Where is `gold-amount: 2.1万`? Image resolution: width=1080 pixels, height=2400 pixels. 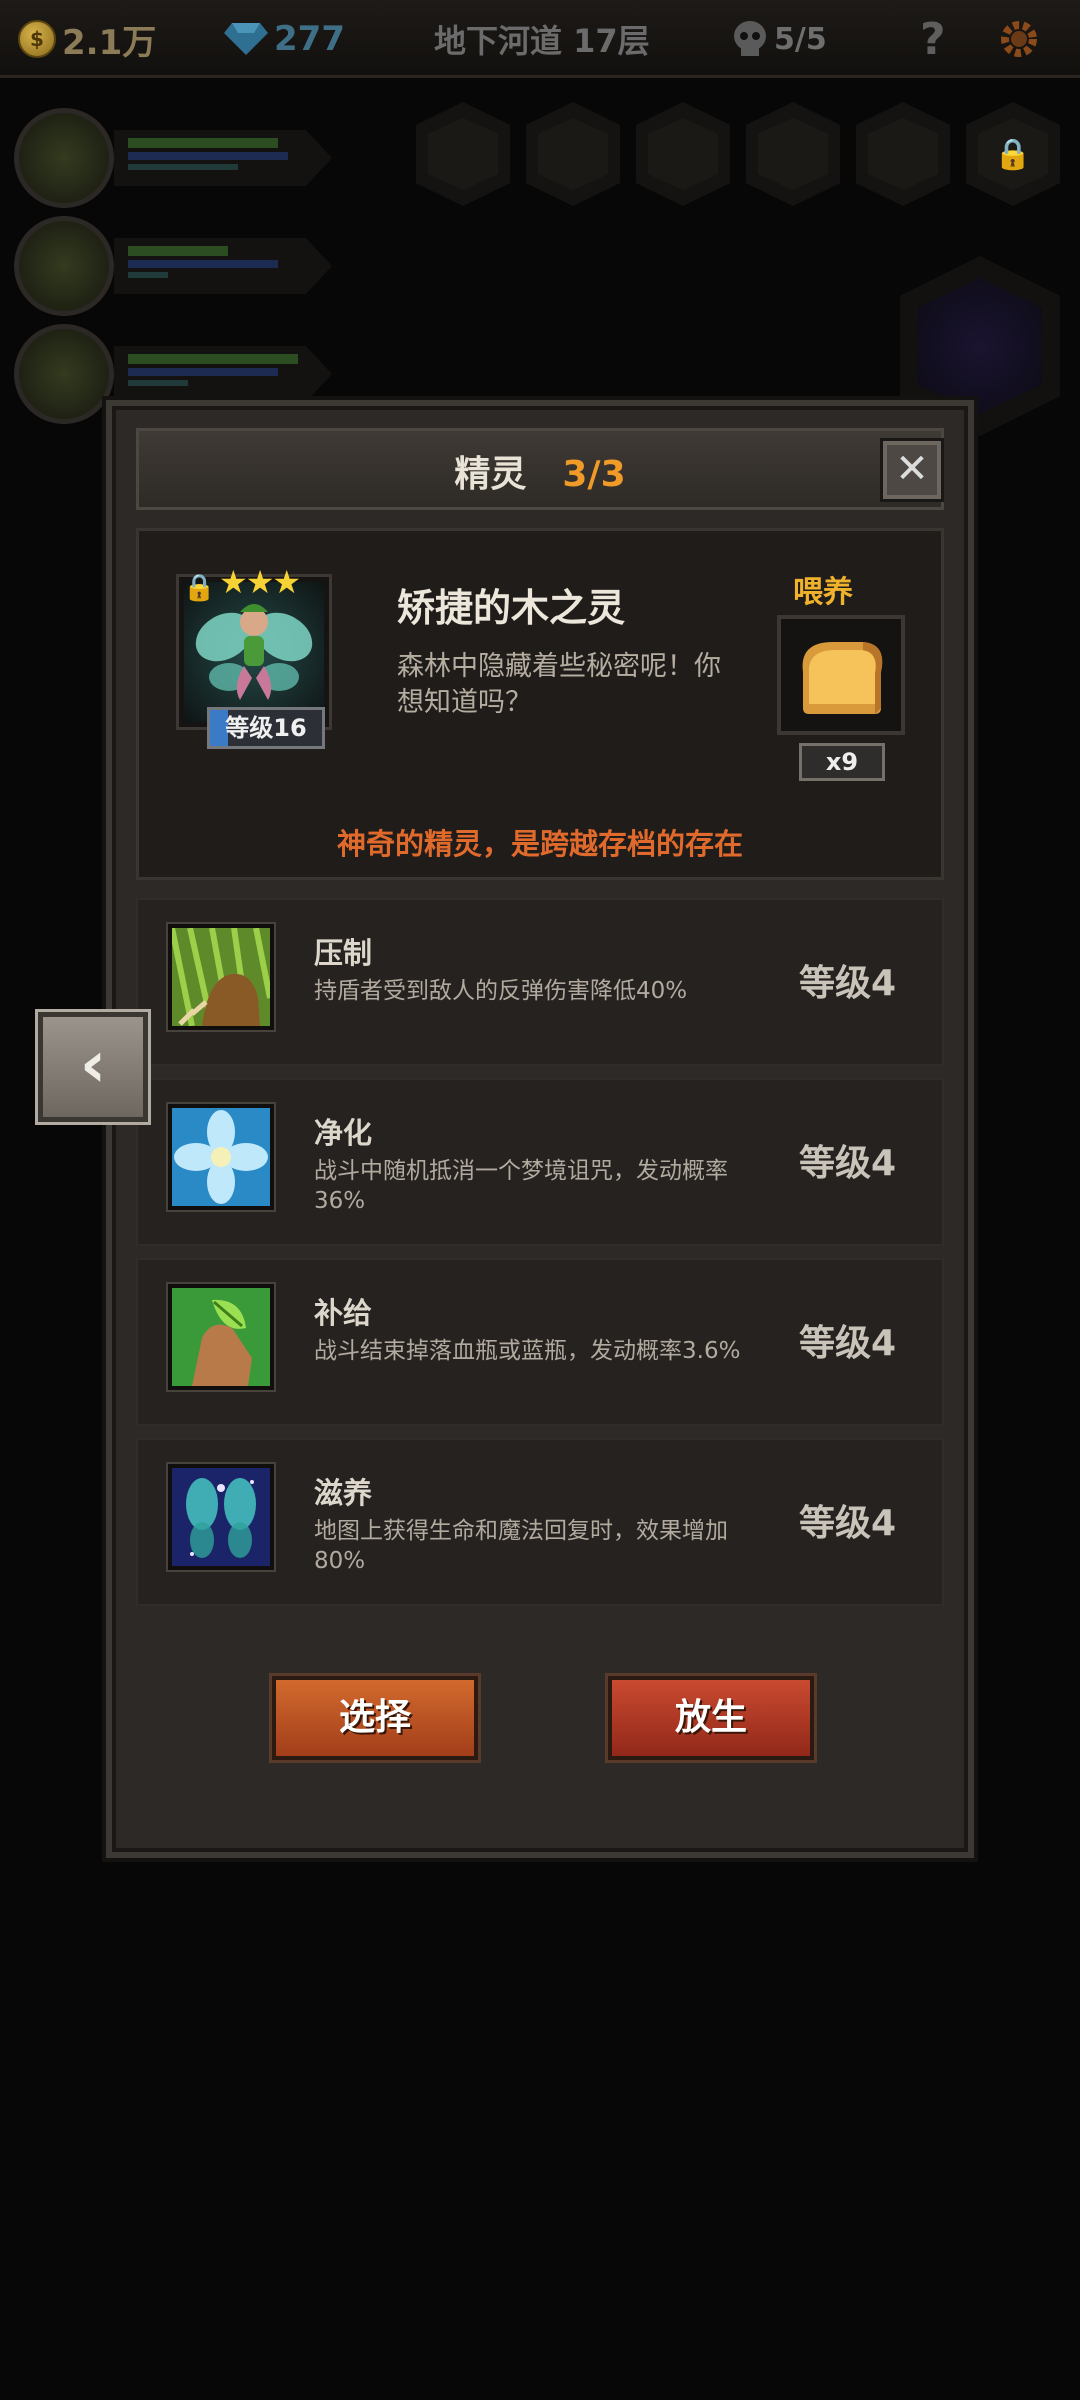
gold-amount: 2.1万 is located at coordinates (109, 42).